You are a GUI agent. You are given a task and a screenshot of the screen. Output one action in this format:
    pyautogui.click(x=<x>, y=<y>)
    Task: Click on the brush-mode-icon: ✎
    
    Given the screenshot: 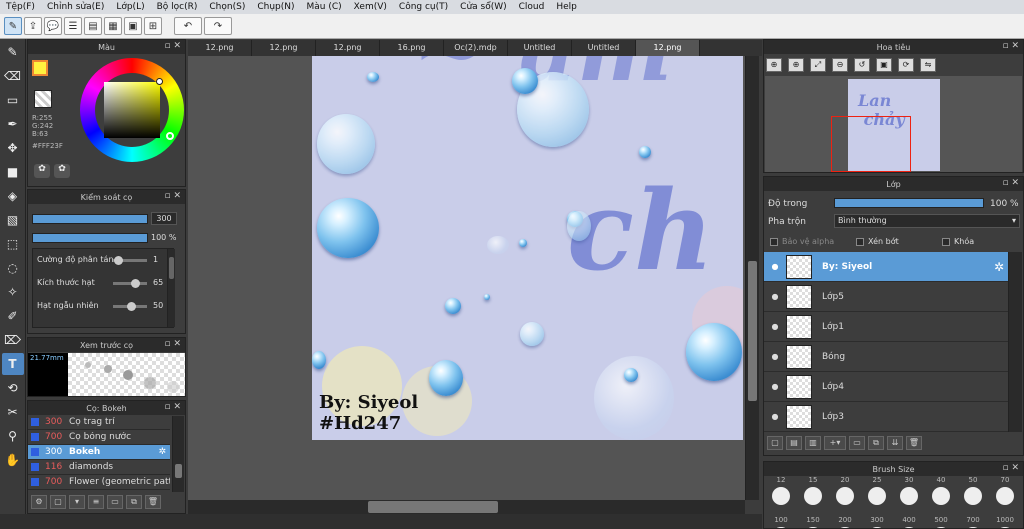 What is the action you would take?
    pyautogui.click(x=13, y=26)
    